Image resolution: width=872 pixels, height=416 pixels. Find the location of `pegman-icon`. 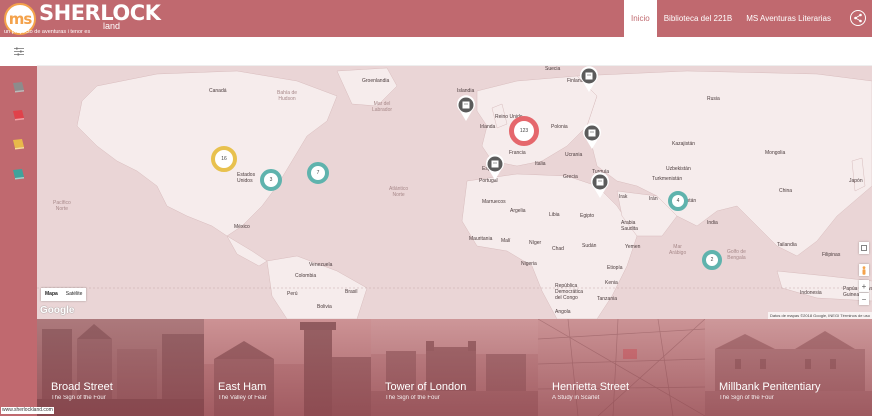

pegman-icon is located at coordinates (864, 270).